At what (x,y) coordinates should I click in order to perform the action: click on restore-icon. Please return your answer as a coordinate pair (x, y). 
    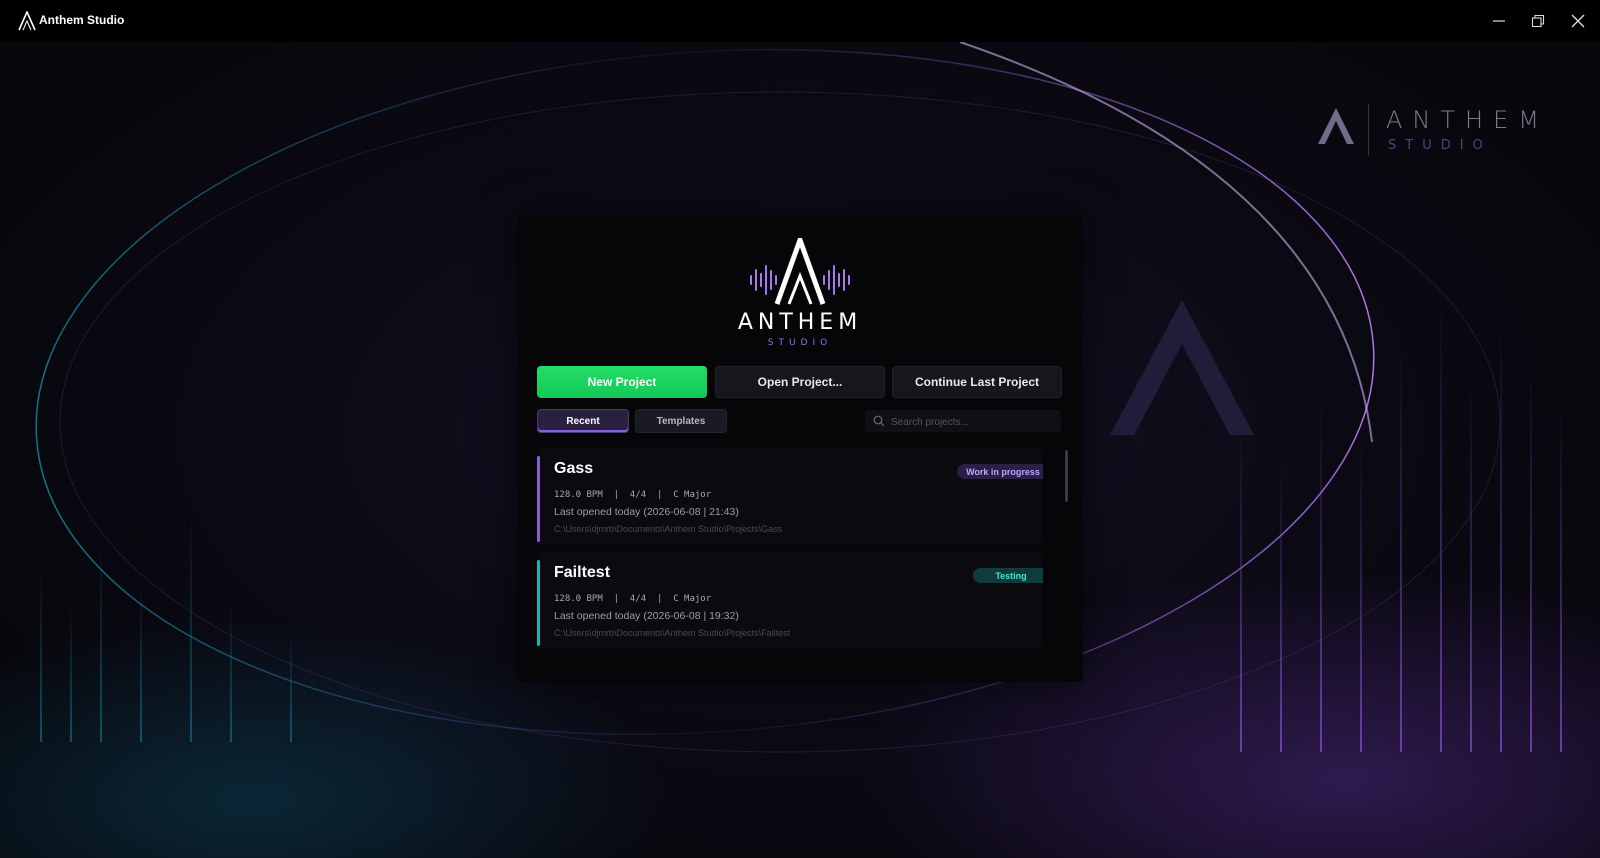
    Looking at the image, I should click on (1538, 21).